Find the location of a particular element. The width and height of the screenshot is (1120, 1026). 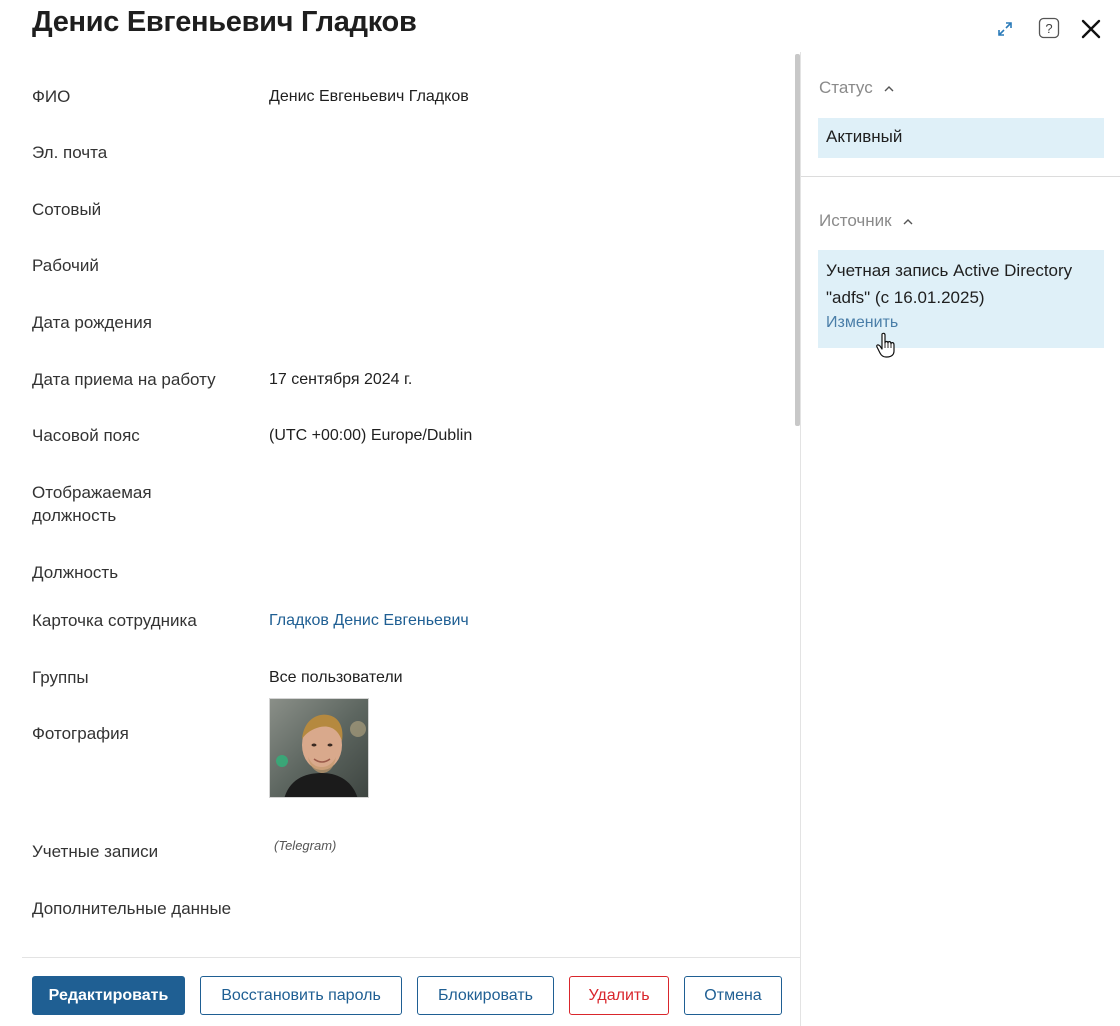

field-label: Дата рождения is located at coordinates (92, 322).